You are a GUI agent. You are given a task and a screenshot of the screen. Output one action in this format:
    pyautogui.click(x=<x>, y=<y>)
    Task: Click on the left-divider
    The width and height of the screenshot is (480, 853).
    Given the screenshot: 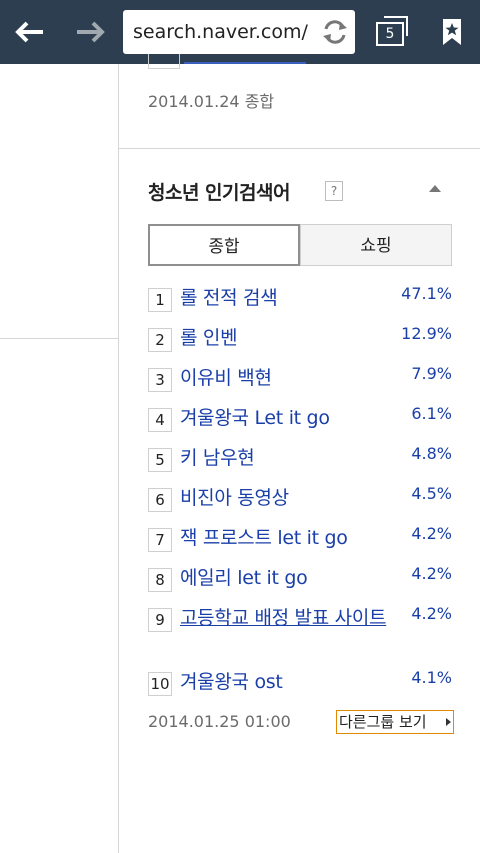 What is the action you would take?
    pyautogui.click(x=59, y=338)
    